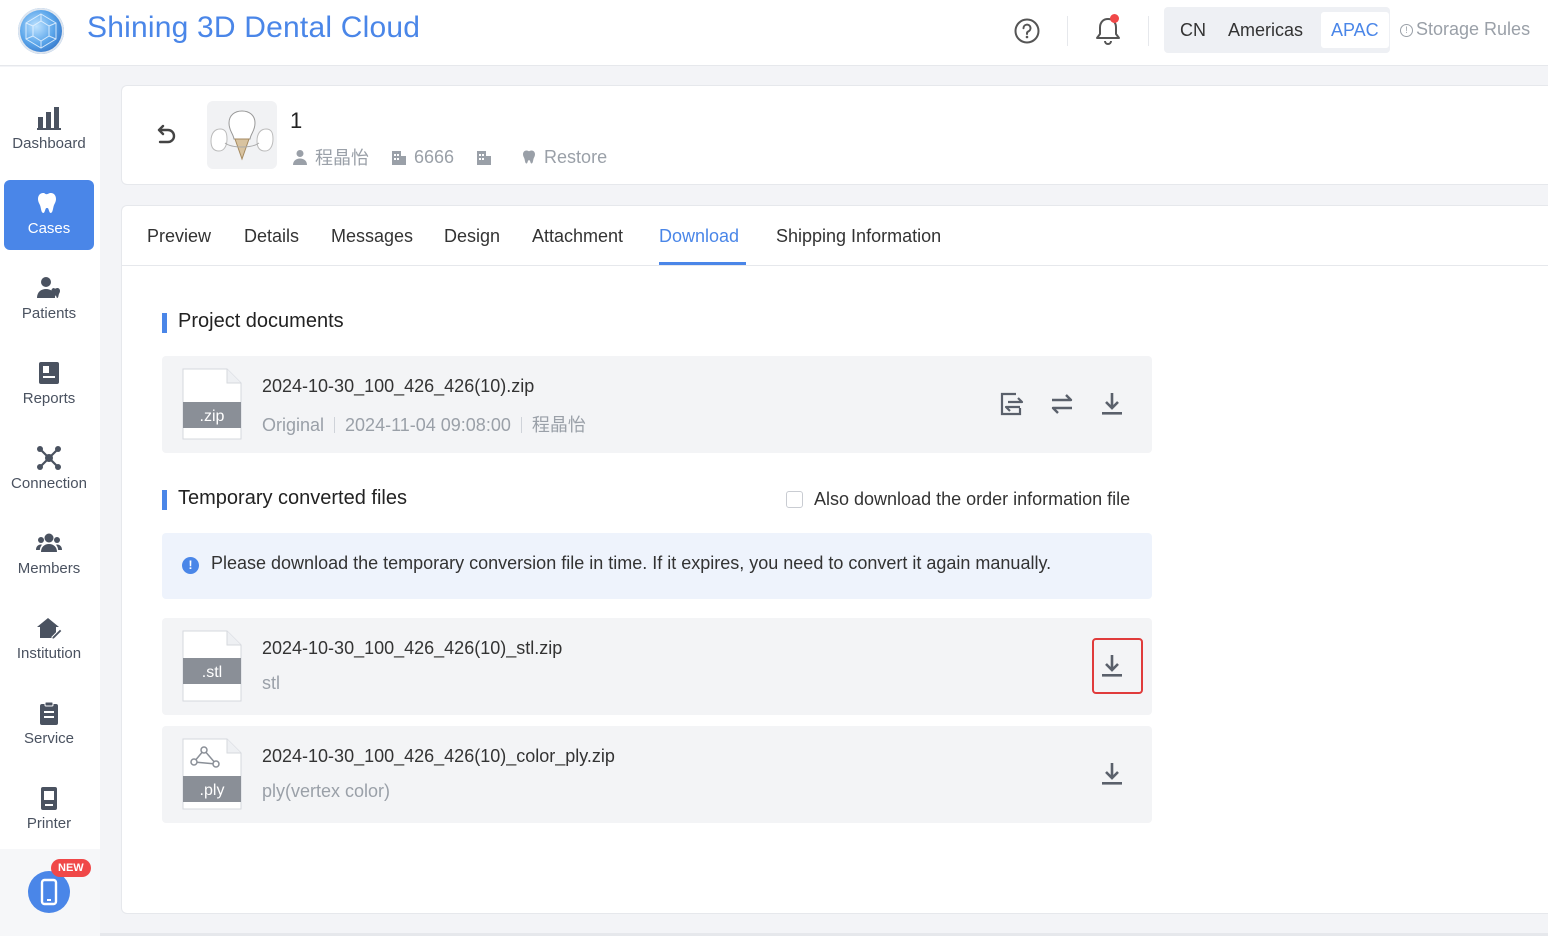 The image size is (1548, 936). What do you see at coordinates (49, 398) in the screenshot?
I see `sidebar-item-label: Reports` at bounding box center [49, 398].